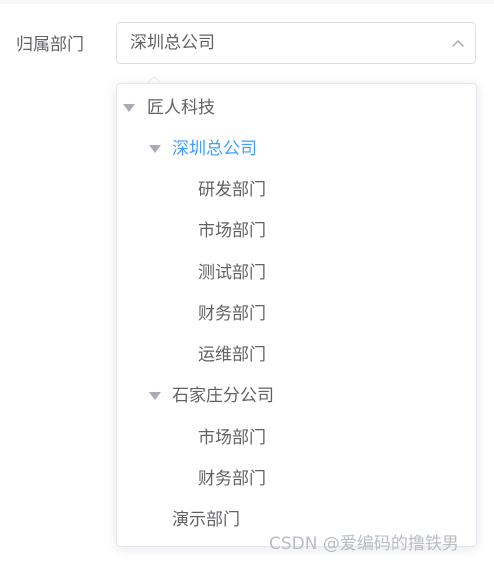  What do you see at coordinates (223, 396) in the screenshot?
I see `tree-node-label: 石家庄分公司` at bounding box center [223, 396].